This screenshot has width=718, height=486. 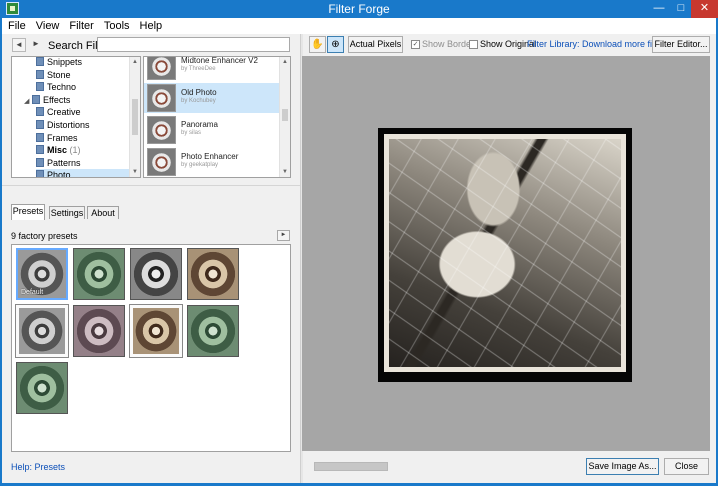 I want to click on tree-item-label: Snippets, so click(x=65, y=62).